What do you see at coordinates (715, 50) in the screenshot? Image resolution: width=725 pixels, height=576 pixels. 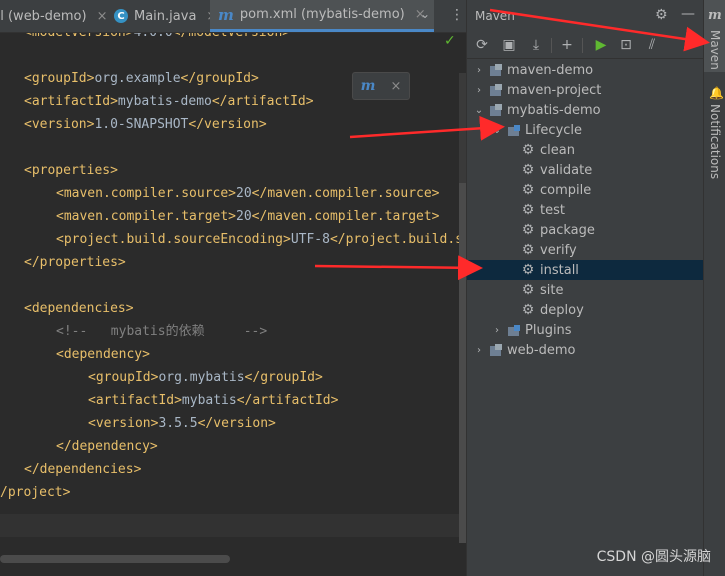 I see `maven-strip-label: Maven` at bounding box center [715, 50].